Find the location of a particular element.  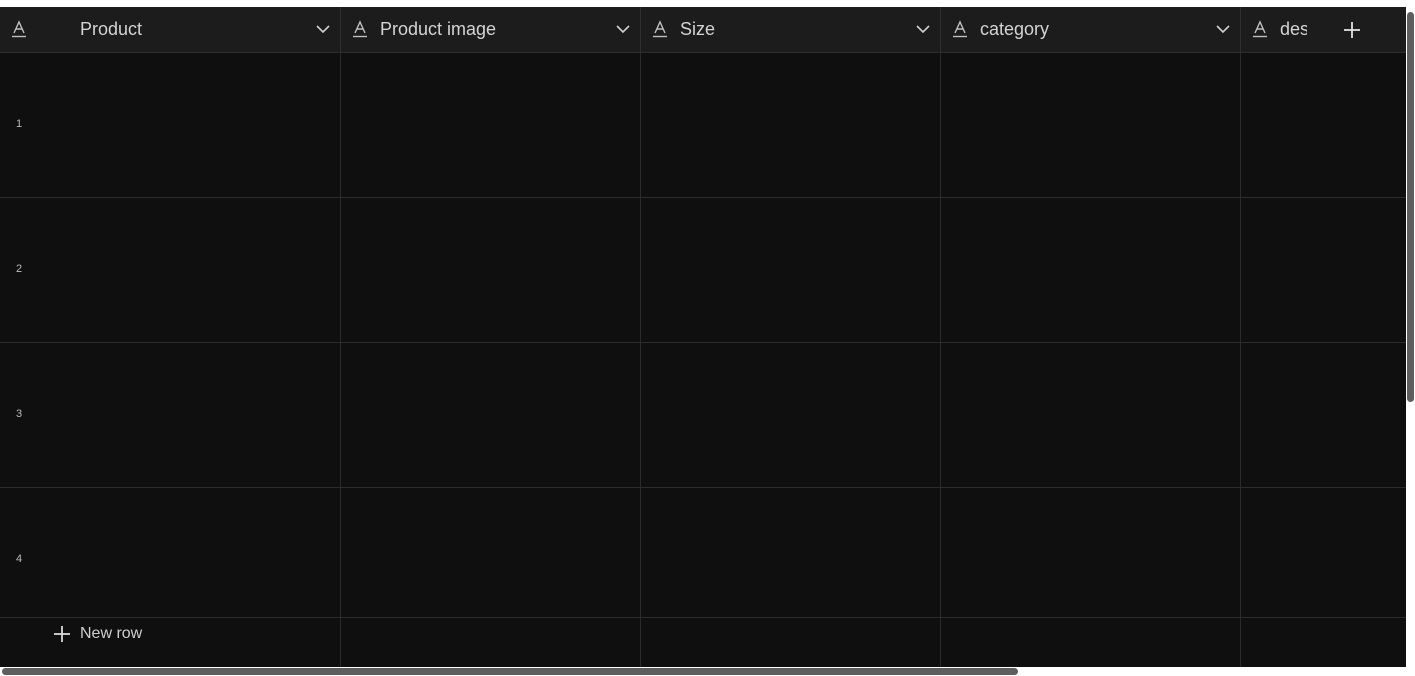

row-number: 2 is located at coordinates (19, 269).